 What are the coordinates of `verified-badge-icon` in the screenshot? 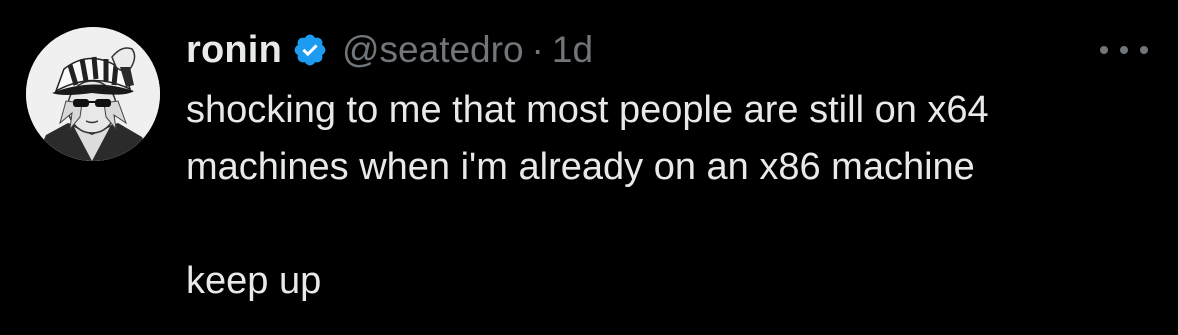 It's located at (310, 50).